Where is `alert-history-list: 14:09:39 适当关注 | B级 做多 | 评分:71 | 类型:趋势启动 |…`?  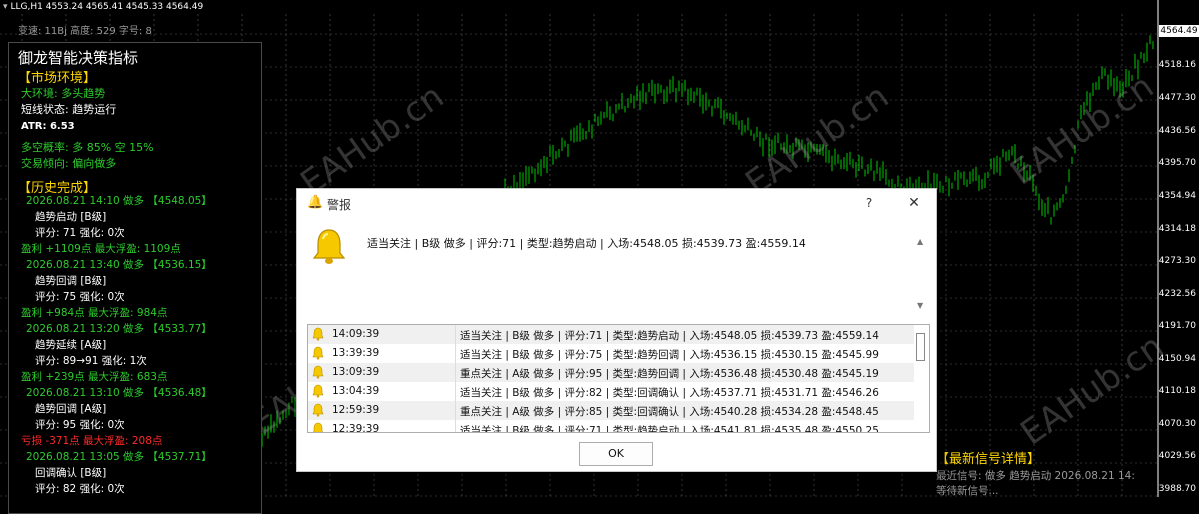 alert-history-list: 14:09:39 适当关注 | B级 做多 | 评分:71 | 类型:趋势启动 |… is located at coordinates (618, 378).